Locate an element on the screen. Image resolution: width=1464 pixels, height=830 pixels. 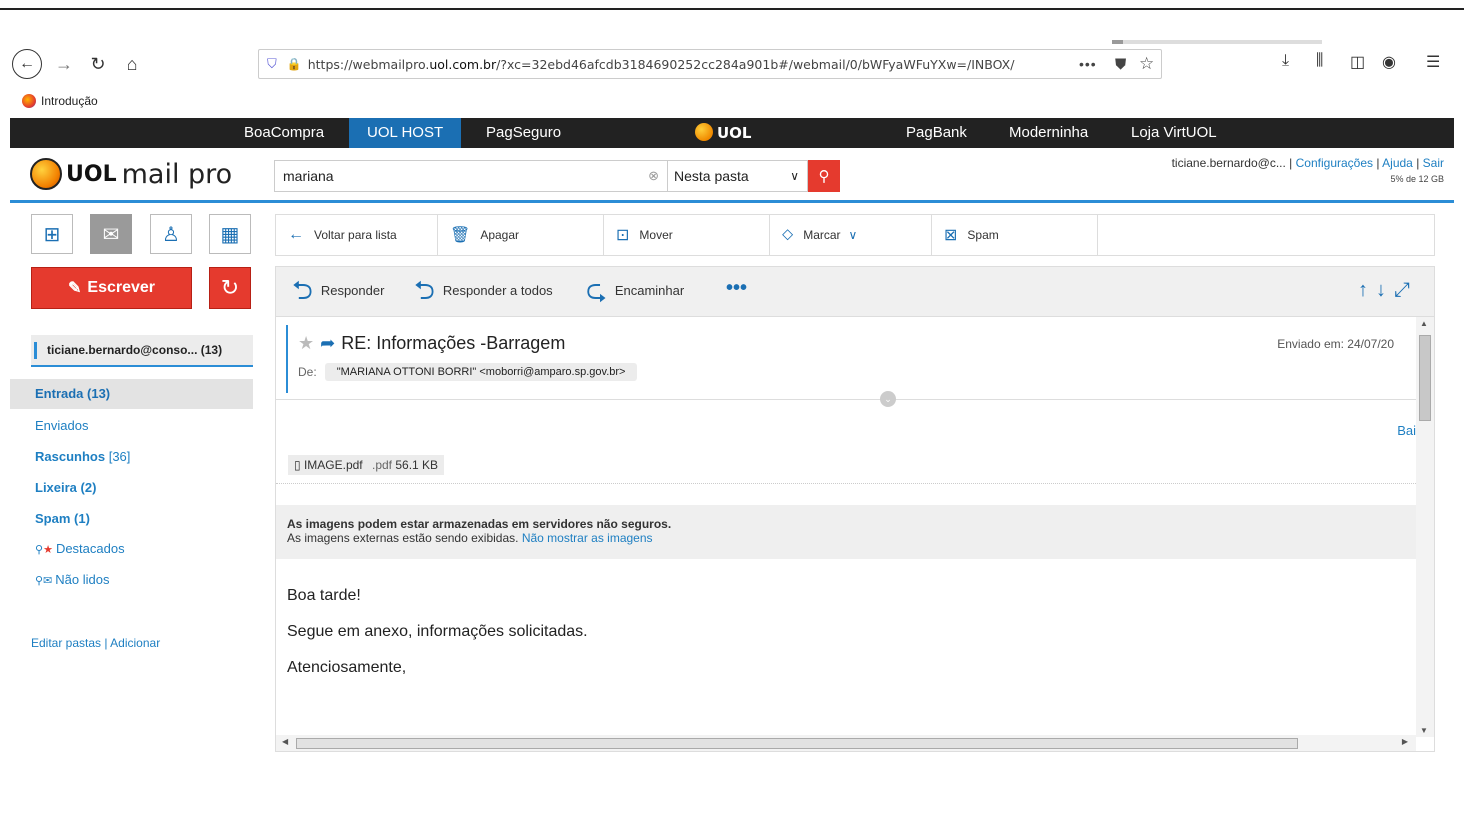
attachment-divider is located at coordinates (846, 483).